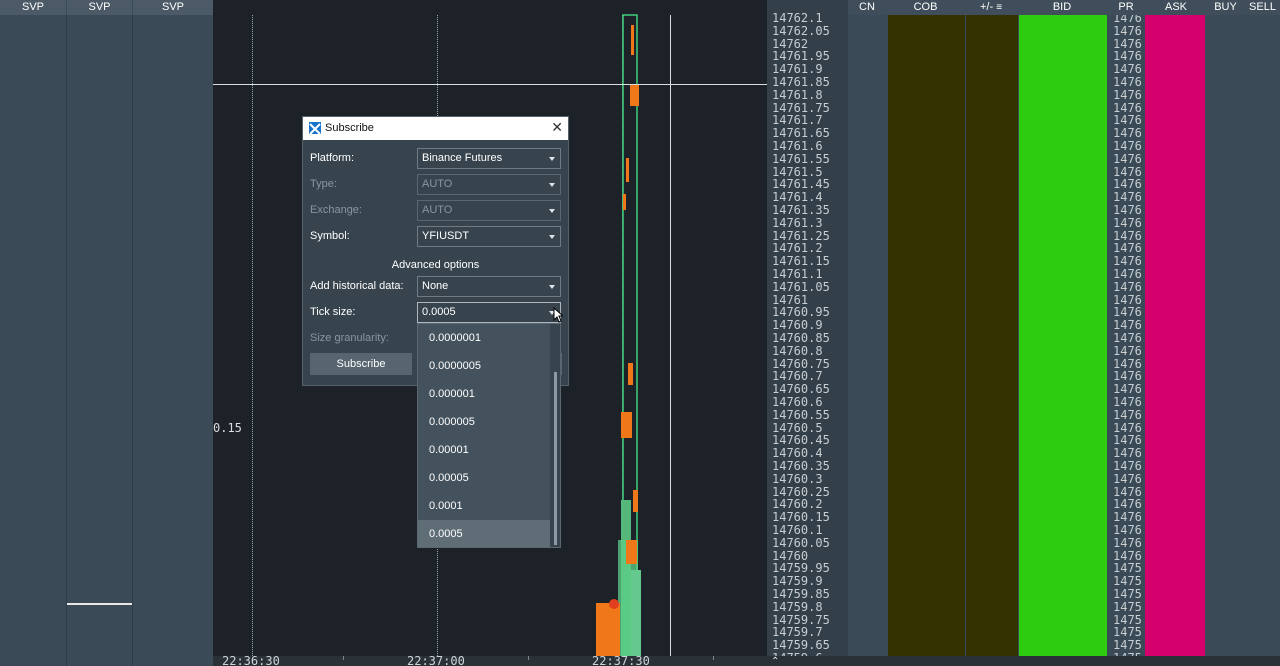 This screenshot has width=1280, height=666. What do you see at coordinates (484, 422) in the screenshot?
I see `dropdown-option: 0.000005` at bounding box center [484, 422].